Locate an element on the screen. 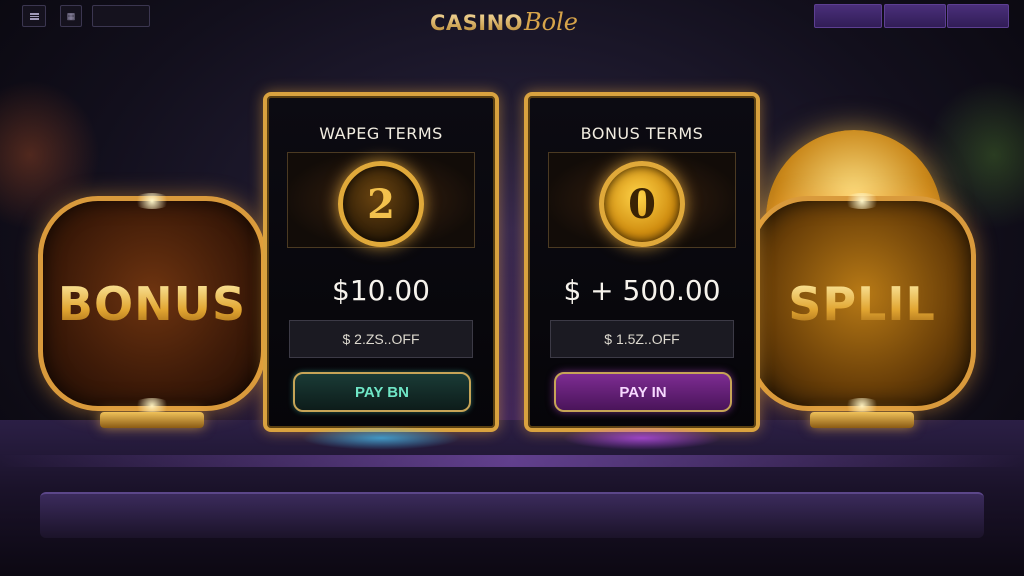 This screenshot has height=576, width=1024. pay-button: PAY BN is located at coordinates (382, 392).